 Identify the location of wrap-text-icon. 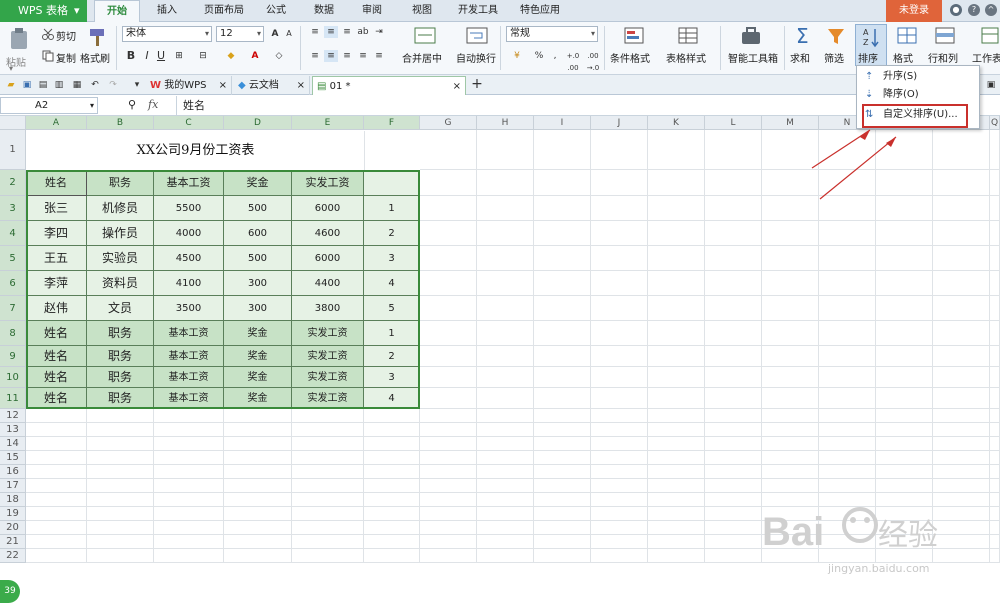
(477, 36).